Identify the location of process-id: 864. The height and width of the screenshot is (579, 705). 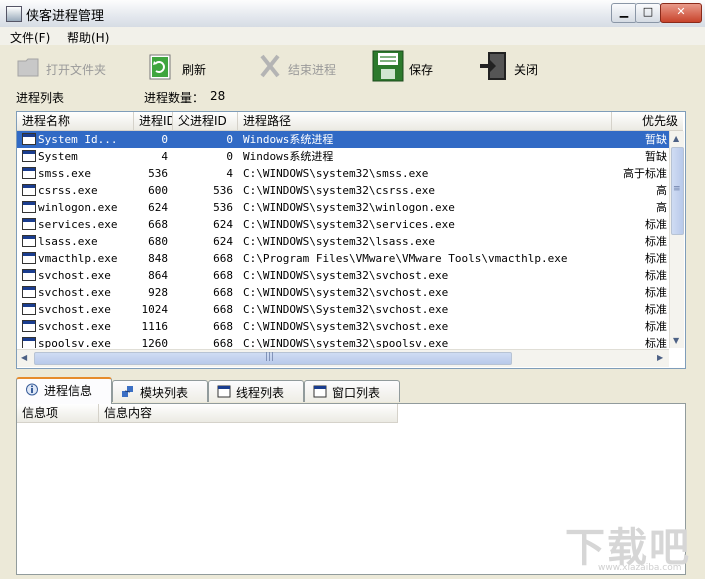
(158, 275).